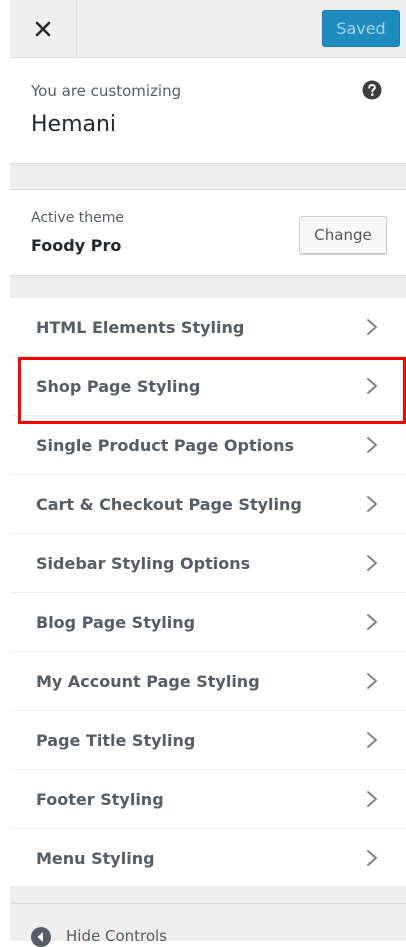 This screenshot has height=947, width=406. I want to click on menu-item-menu-styling: Menu Styling, so click(208, 857).